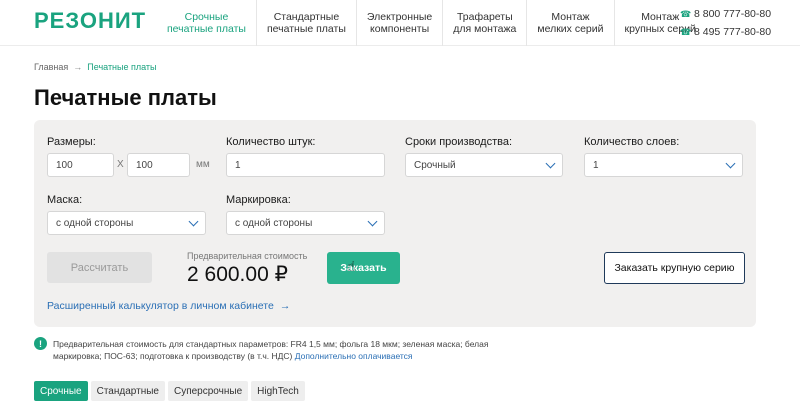 This screenshot has width=800, height=406. I want to click on nav-label: для монтажа, so click(485, 29).